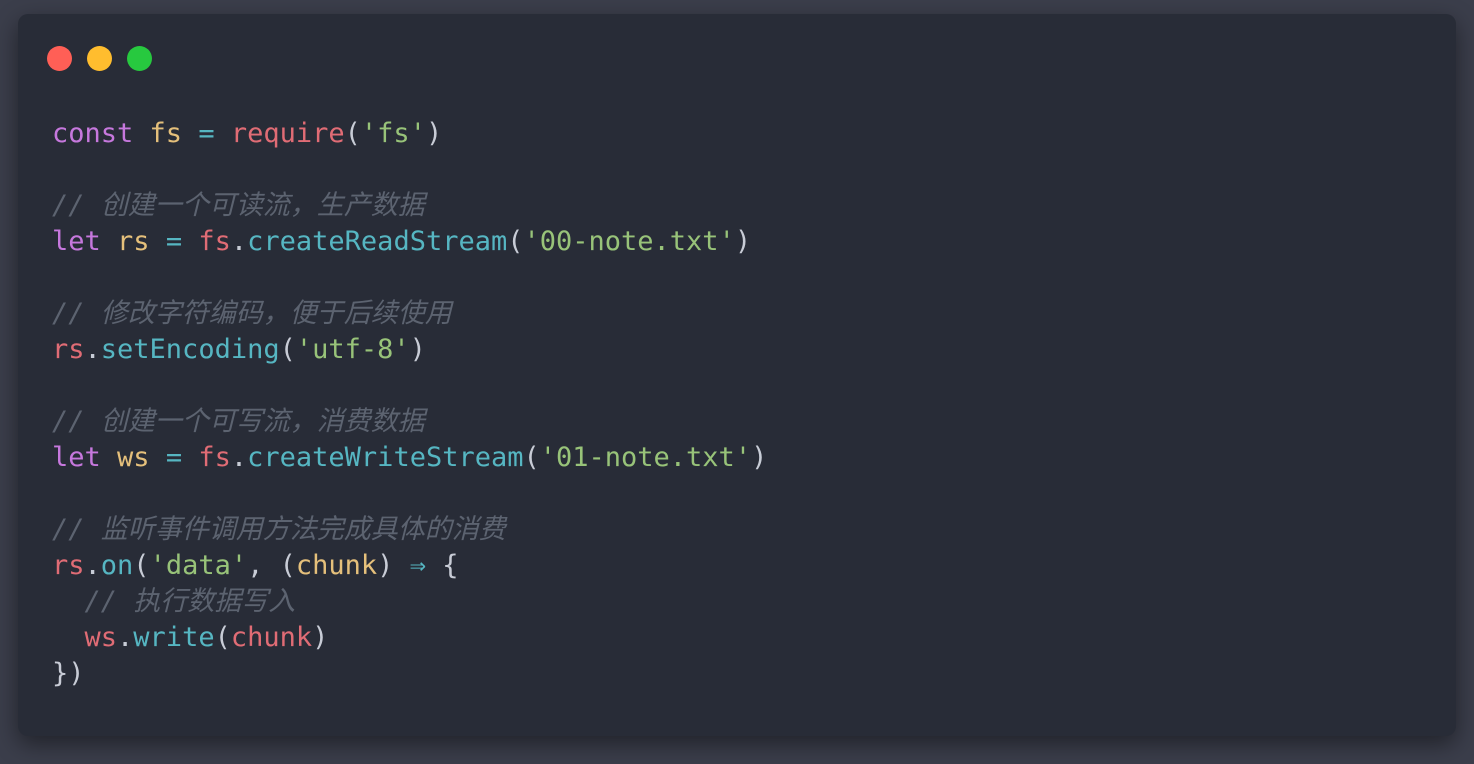  I want to click on minimize-dot-icon, so click(99, 58).